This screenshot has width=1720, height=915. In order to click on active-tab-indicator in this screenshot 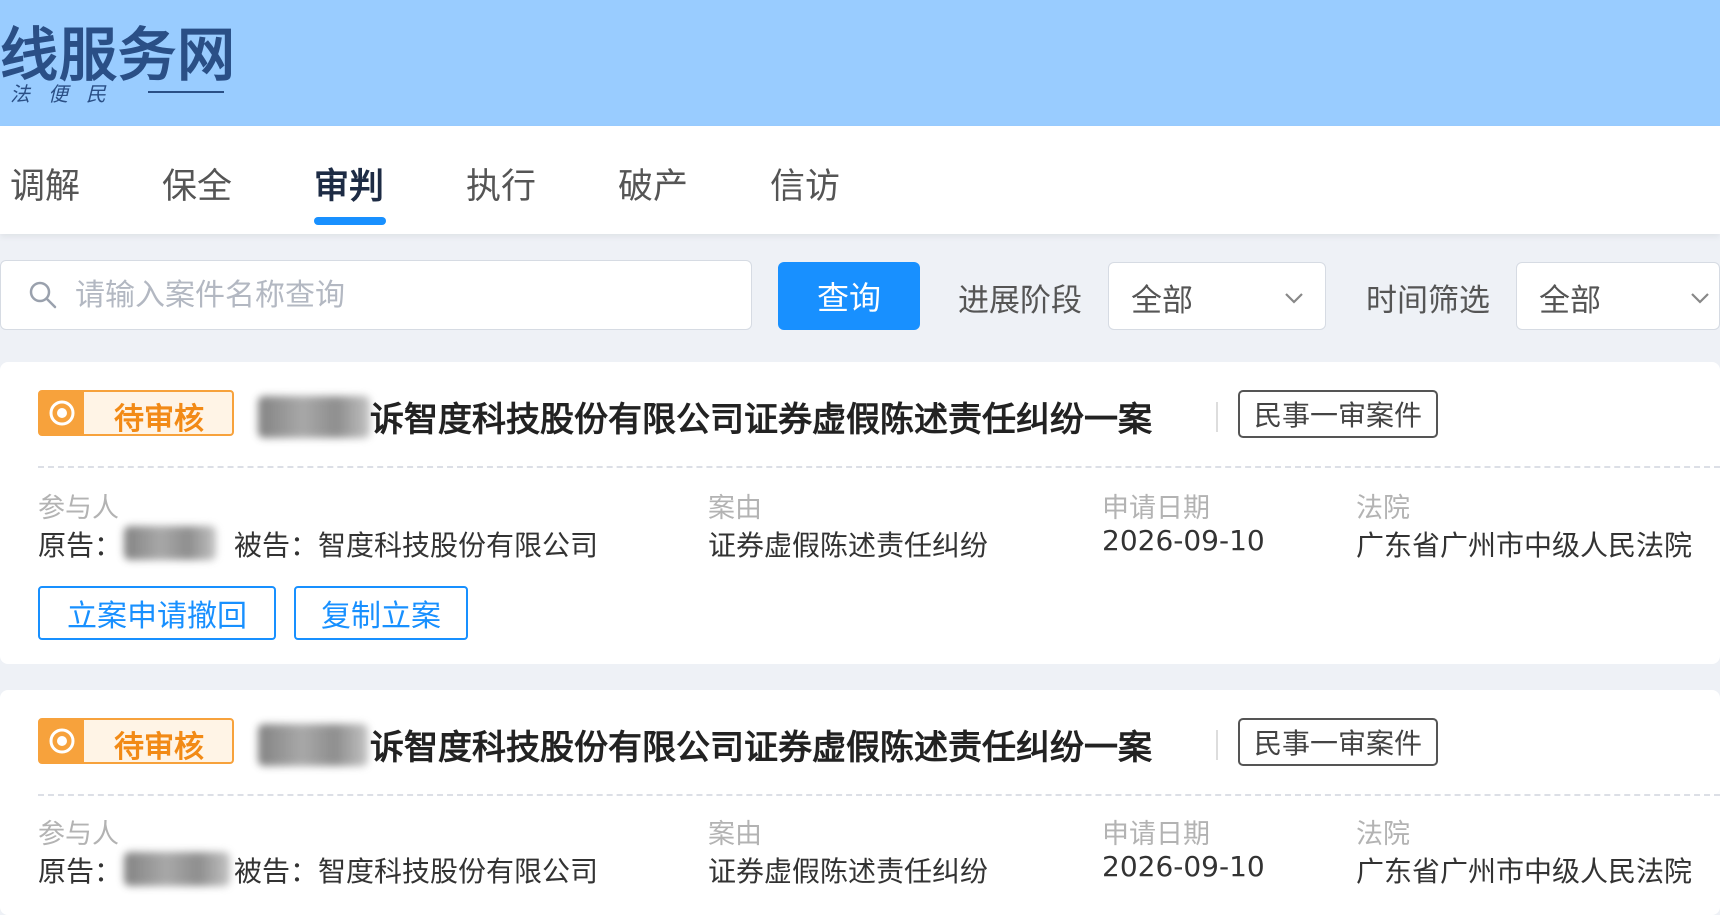, I will do `click(350, 221)`.